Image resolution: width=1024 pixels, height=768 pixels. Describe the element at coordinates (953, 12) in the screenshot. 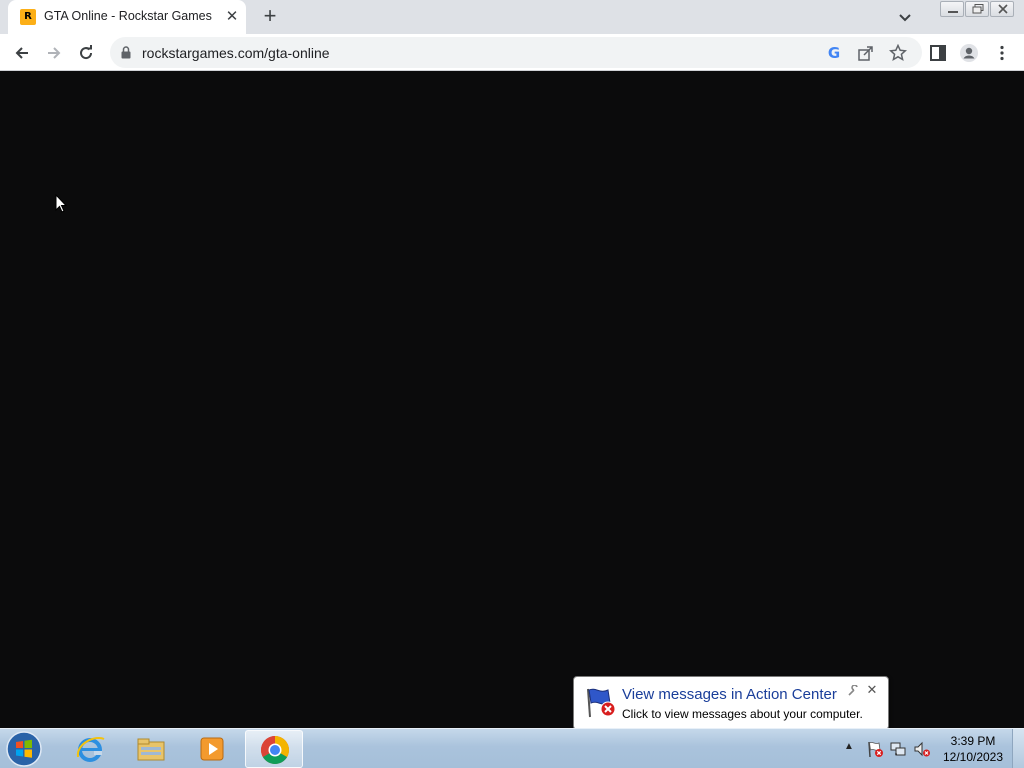

I see `minimize-icon` at that location.